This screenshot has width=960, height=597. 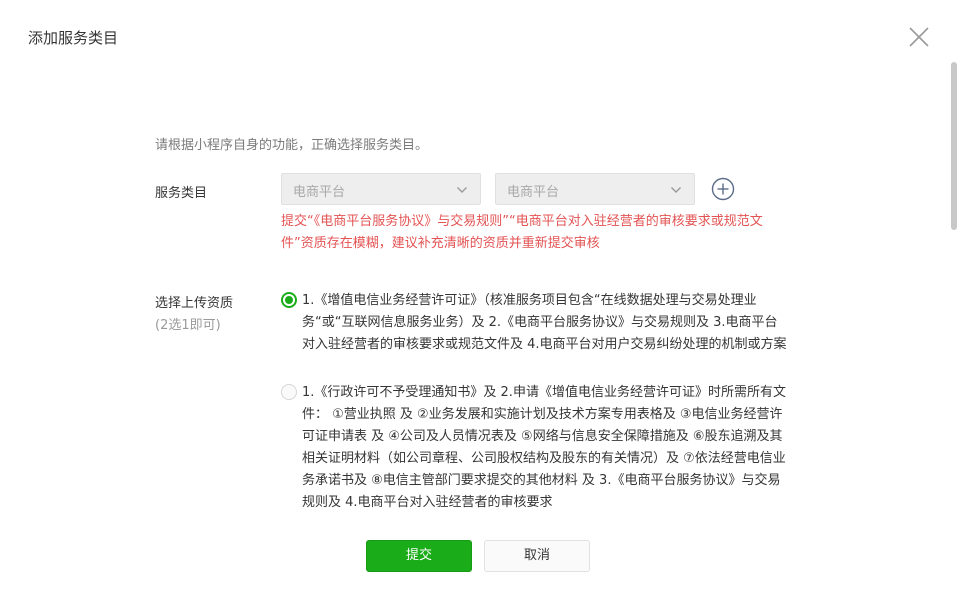 I want to click on primary-category-value: 电商平台, so click(x=319, y=192).